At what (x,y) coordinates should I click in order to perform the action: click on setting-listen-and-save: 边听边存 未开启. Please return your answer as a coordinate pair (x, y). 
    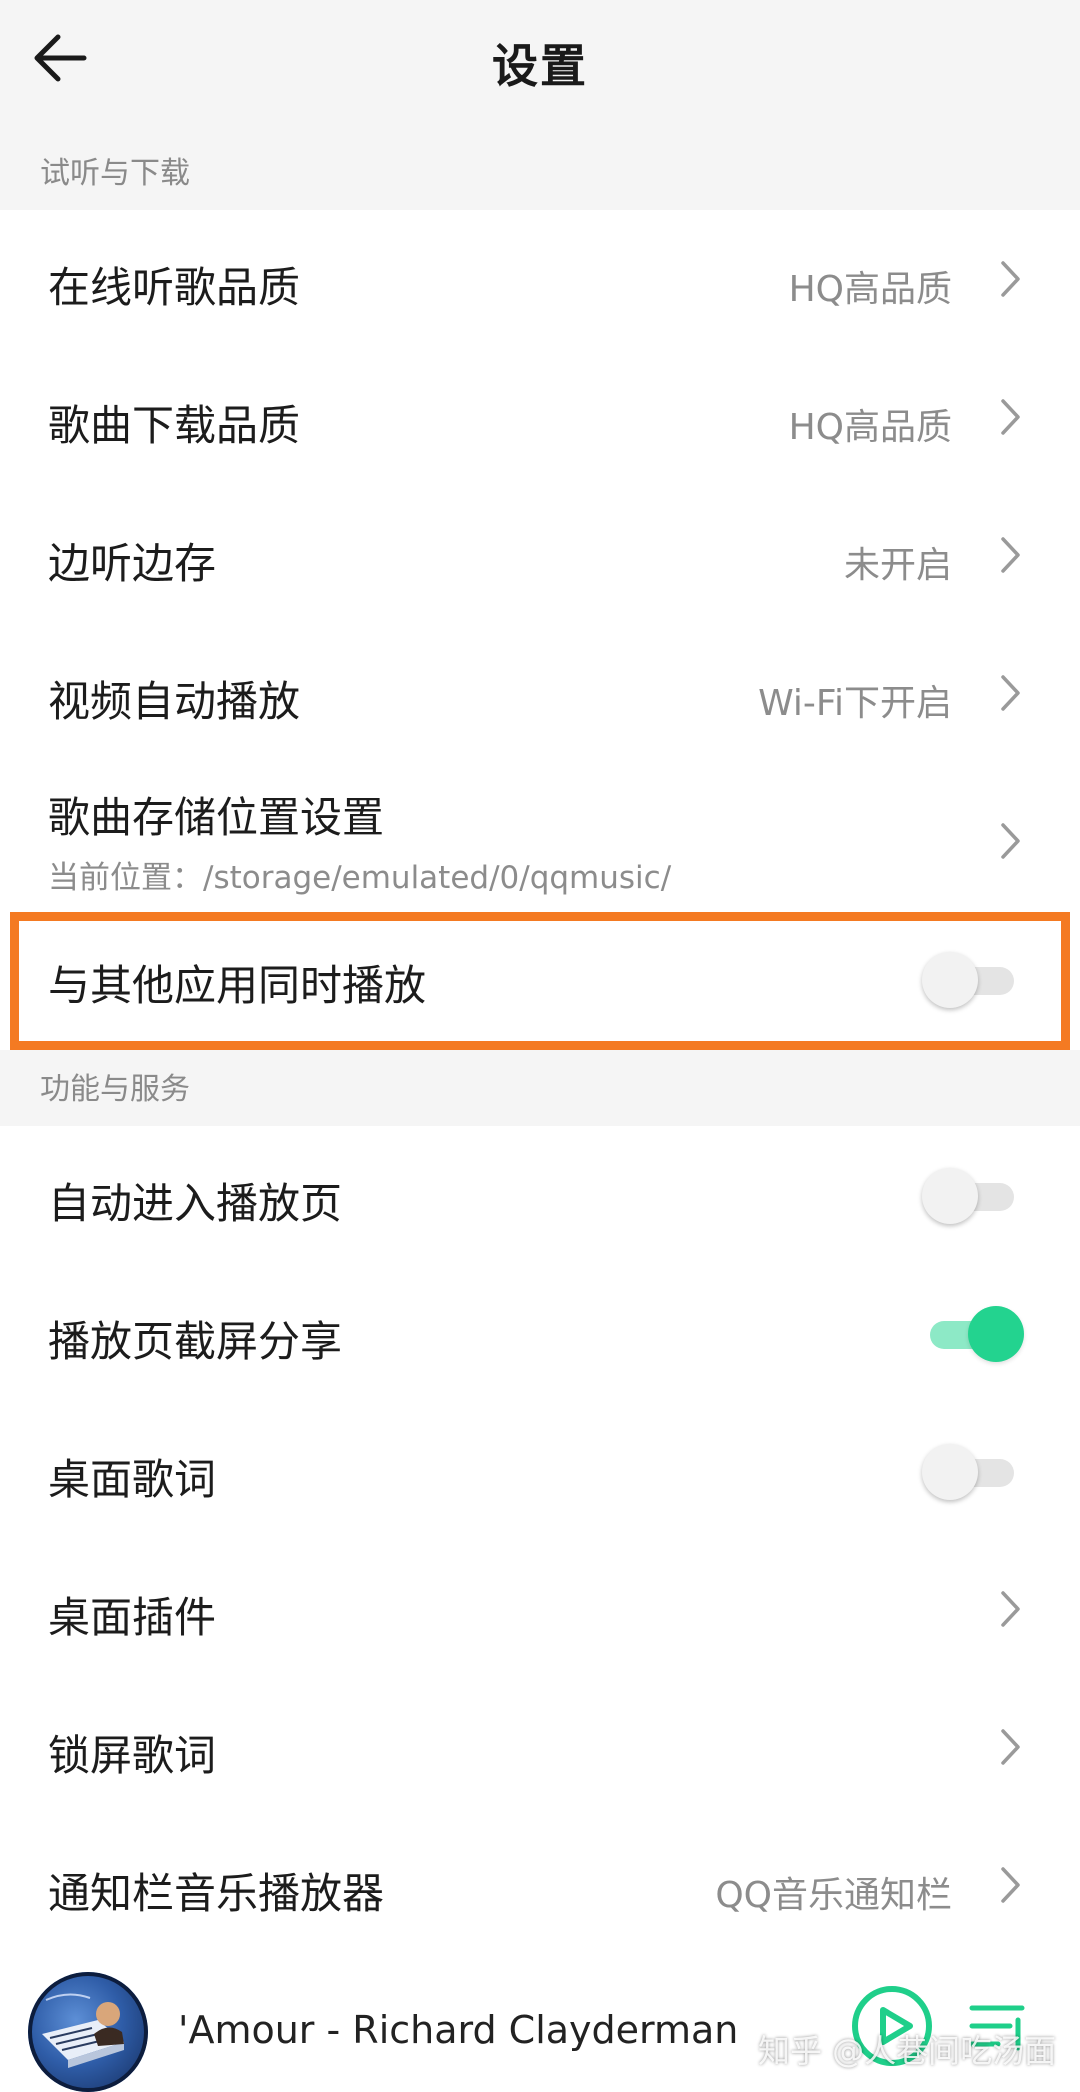
    Looking at the image, I should click on (540, 555).